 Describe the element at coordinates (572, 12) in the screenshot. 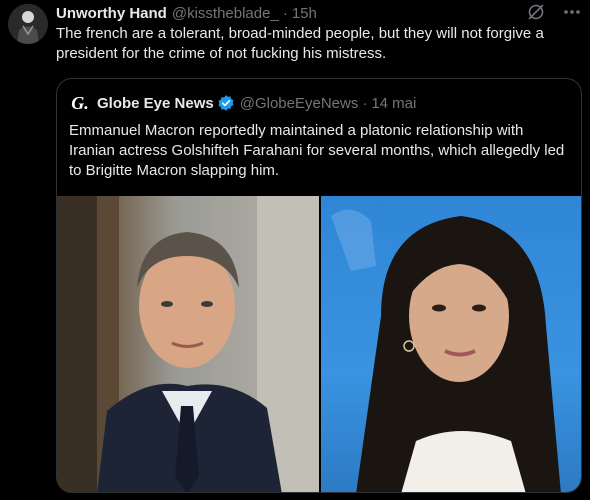

I see `more-icon` at that location.